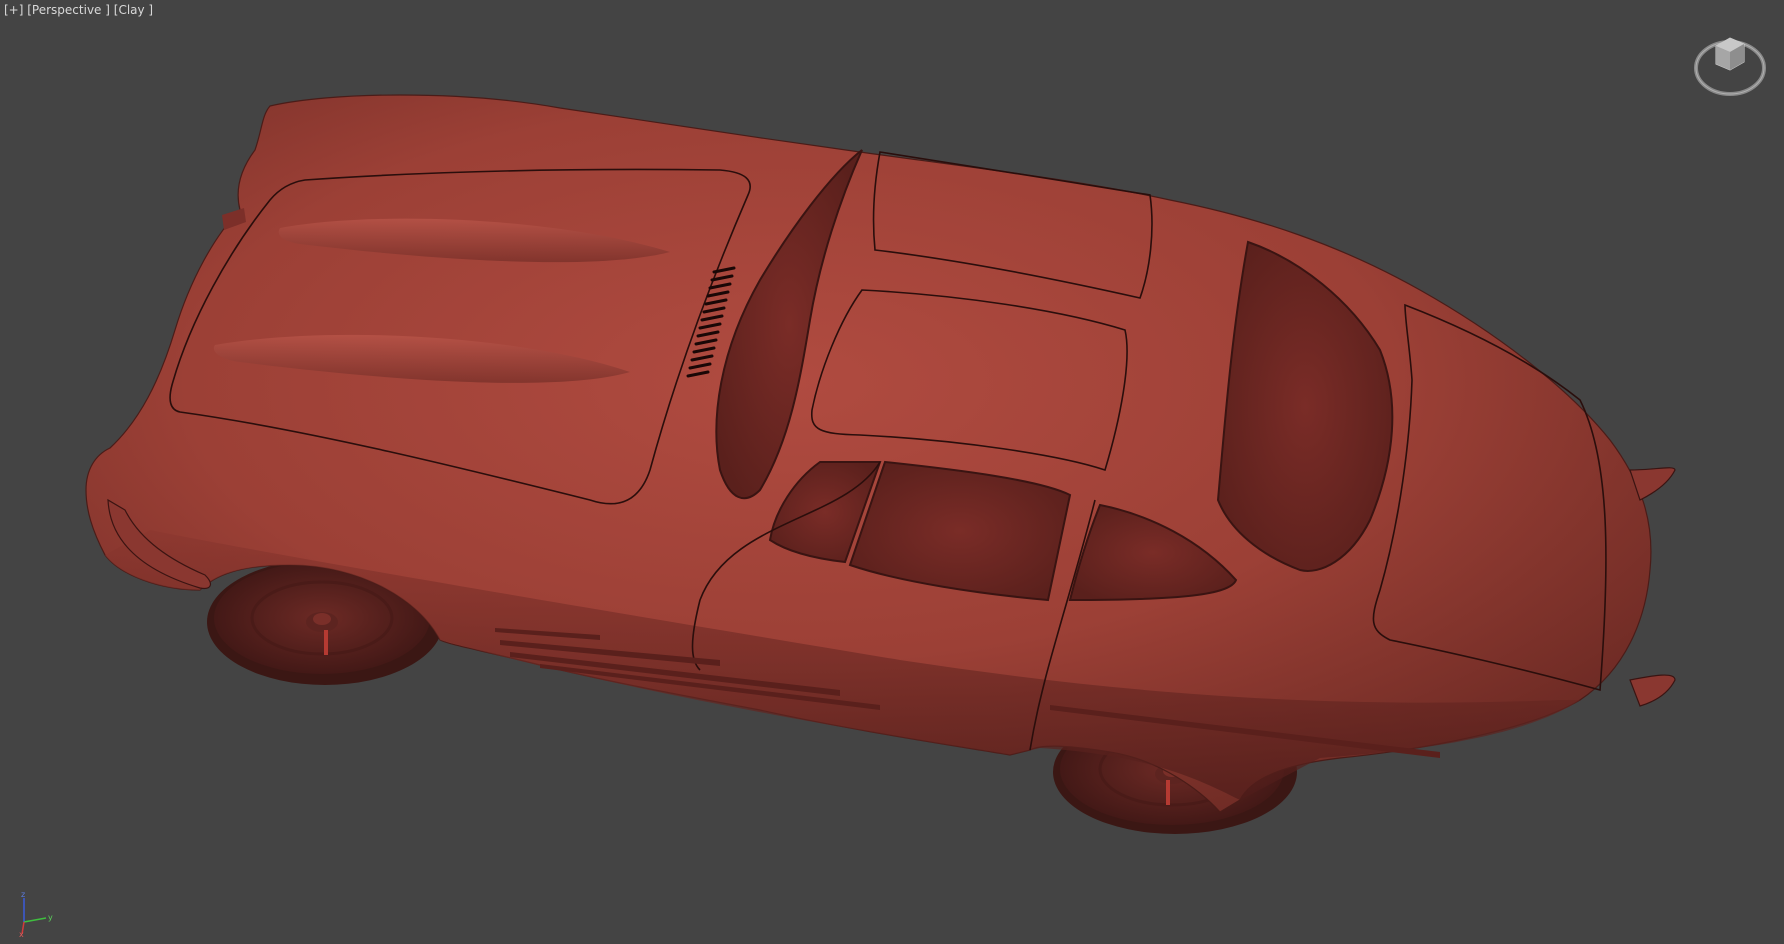 This screenshot has width=1784, height=944. What do you see at coordinates (23, 894) in the screenshot?
I see `axis-z-label: z` at bounding box center [23, 894].